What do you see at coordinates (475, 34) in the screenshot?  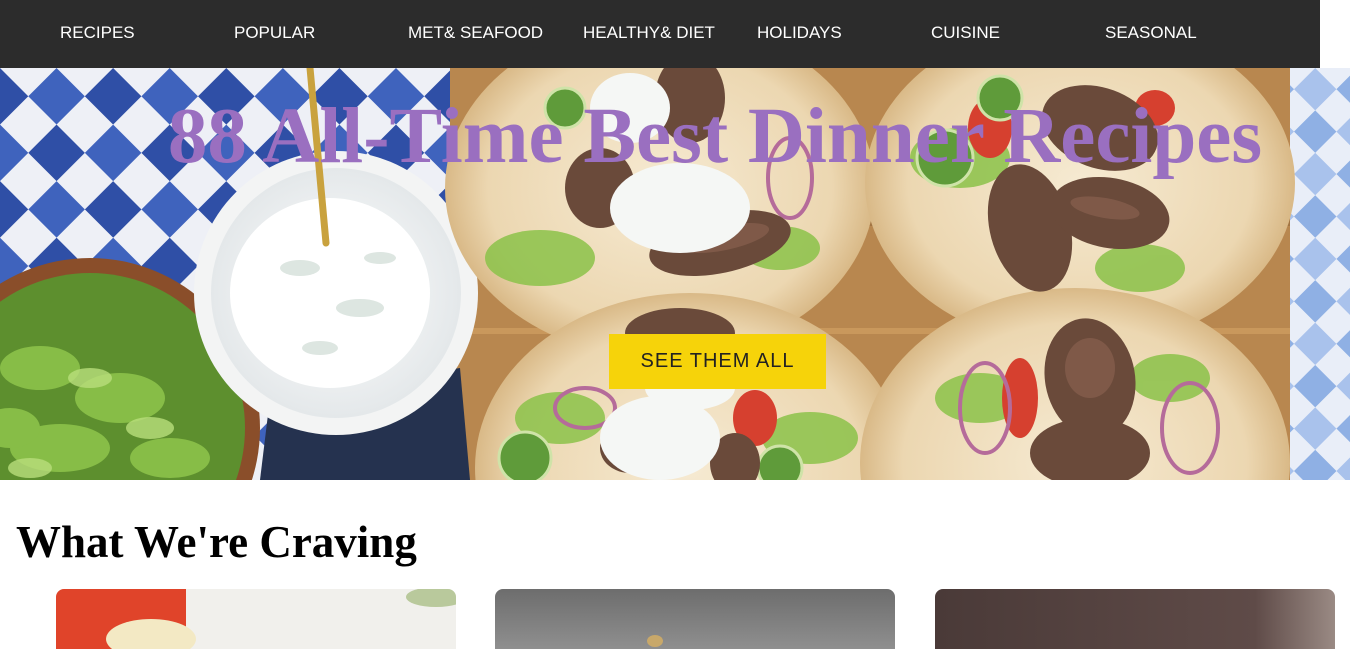 I see `nav-item-meat-seafood: MET& SEAFOOD` at bounding box center [475, 34].